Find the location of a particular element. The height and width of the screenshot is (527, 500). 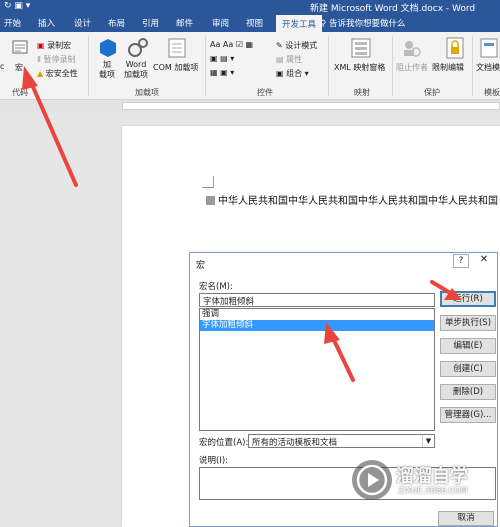

com-addins-icon is located at coordinates (177, 48).